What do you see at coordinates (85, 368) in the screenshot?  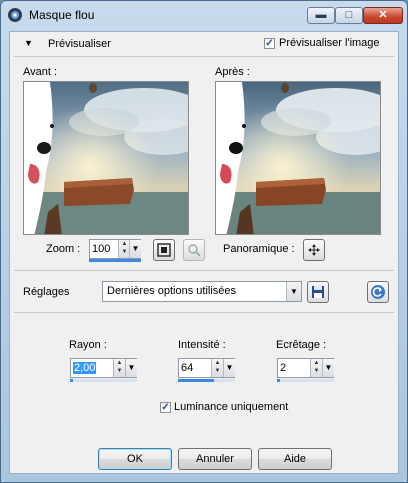 I see `radius-value: 2,00` at bounding box center [85, 368].